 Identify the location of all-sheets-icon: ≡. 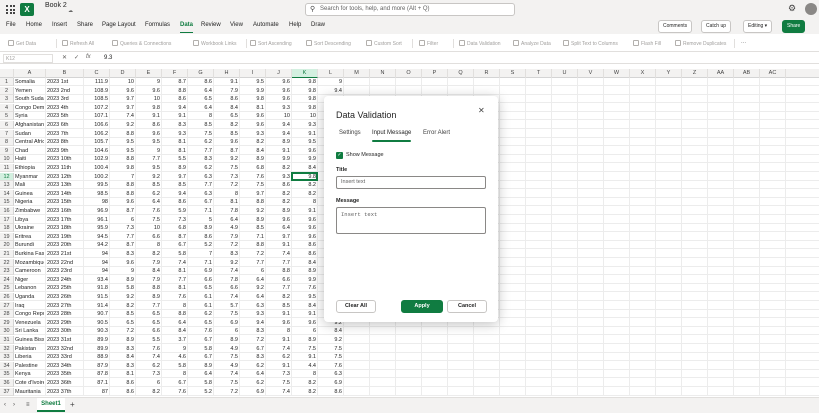
(28, 405).